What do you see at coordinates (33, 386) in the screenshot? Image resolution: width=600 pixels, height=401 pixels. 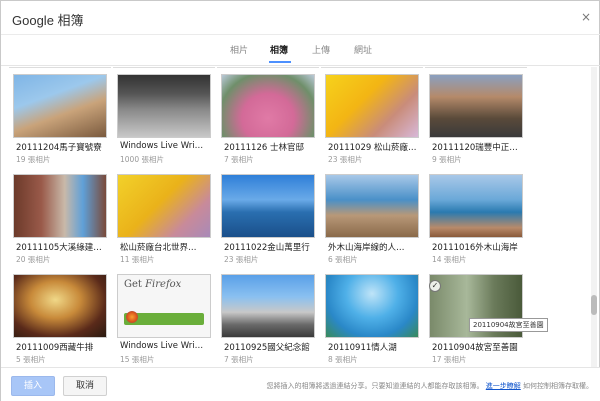 I see `insert-button: 插入` at bounding box center [33, 386].